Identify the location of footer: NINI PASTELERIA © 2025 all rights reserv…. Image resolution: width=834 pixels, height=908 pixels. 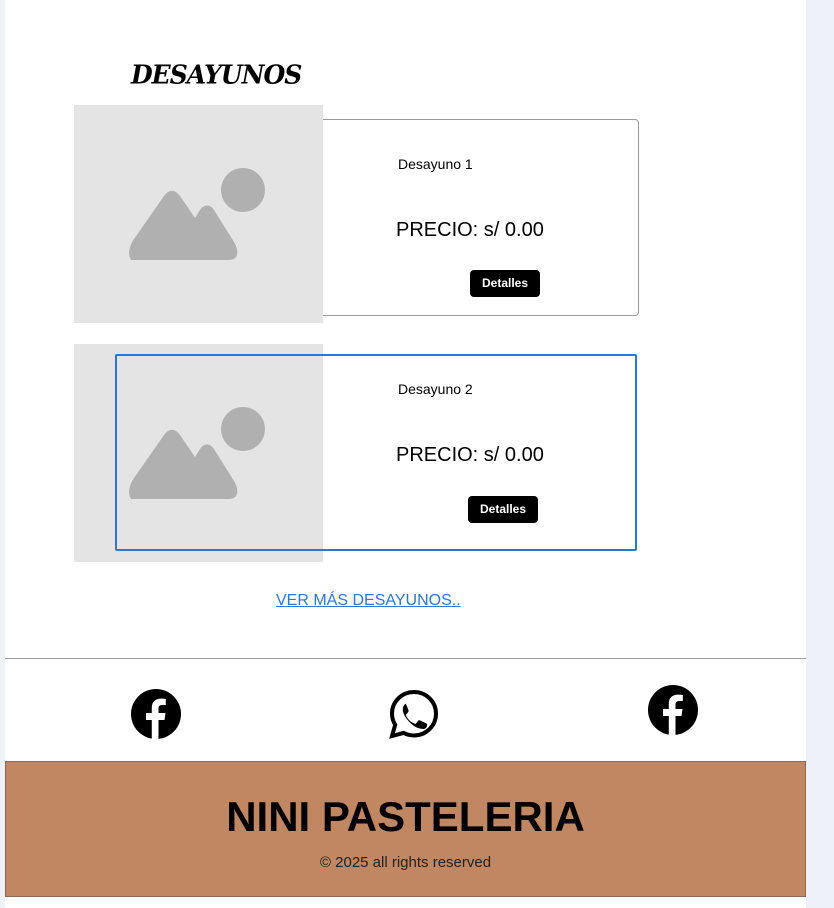
(405, 829).